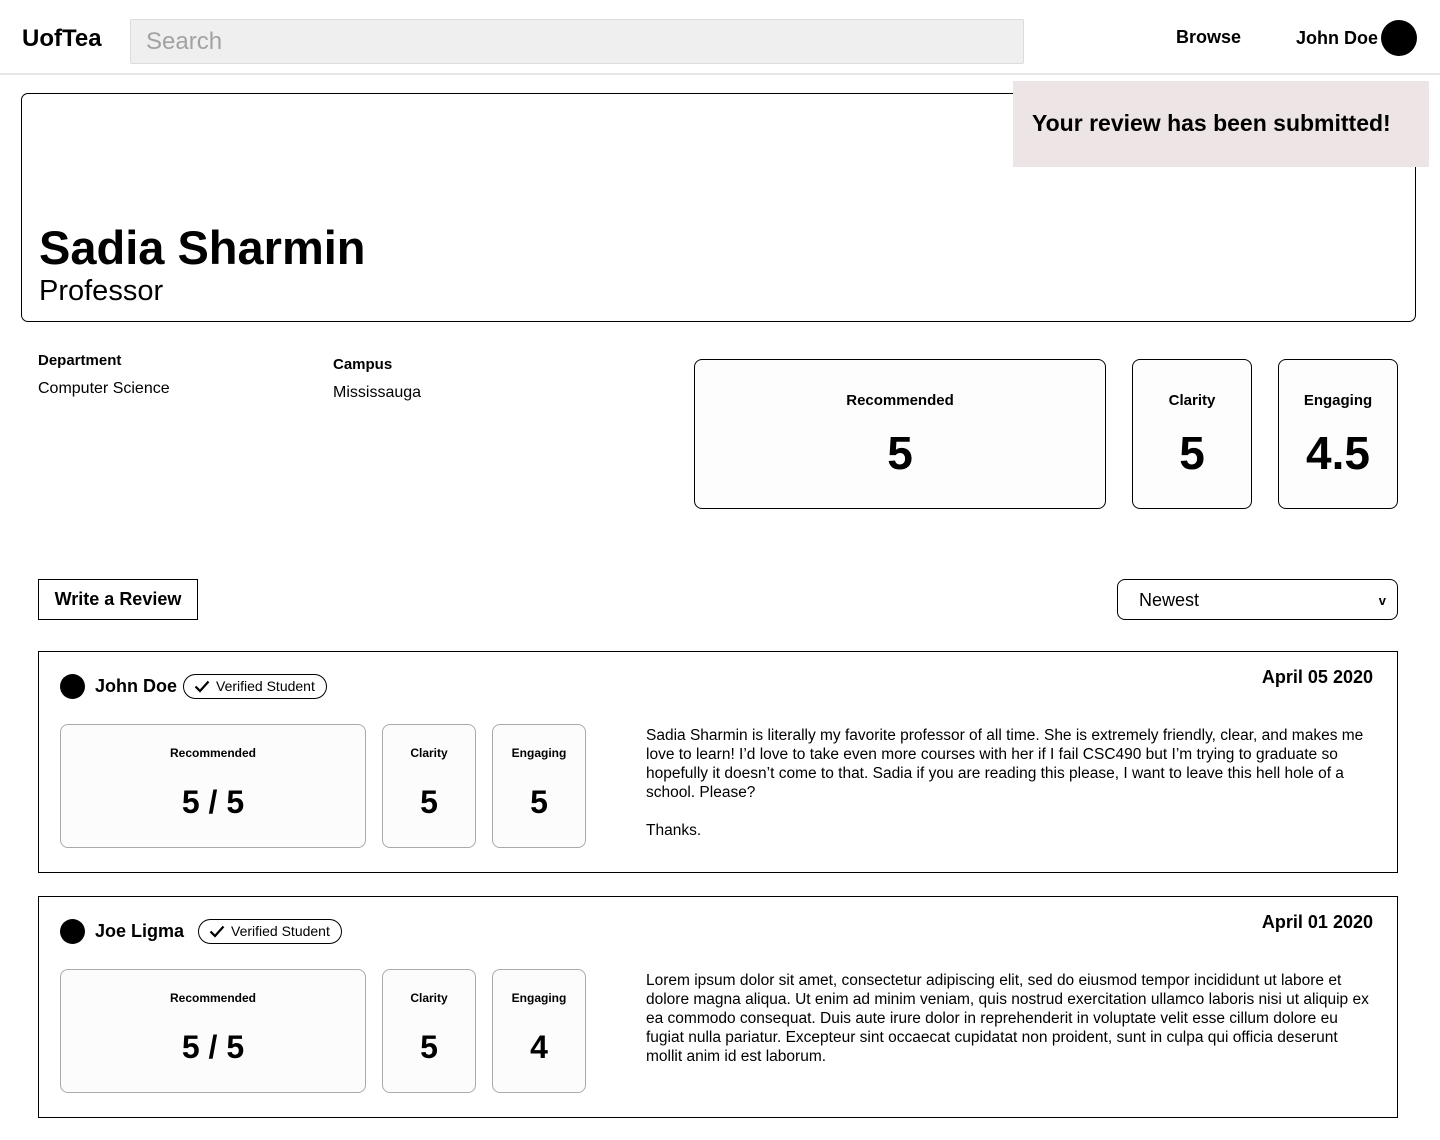  I want to click on professor-name: Sadia Sharmin, so click(202, 247).